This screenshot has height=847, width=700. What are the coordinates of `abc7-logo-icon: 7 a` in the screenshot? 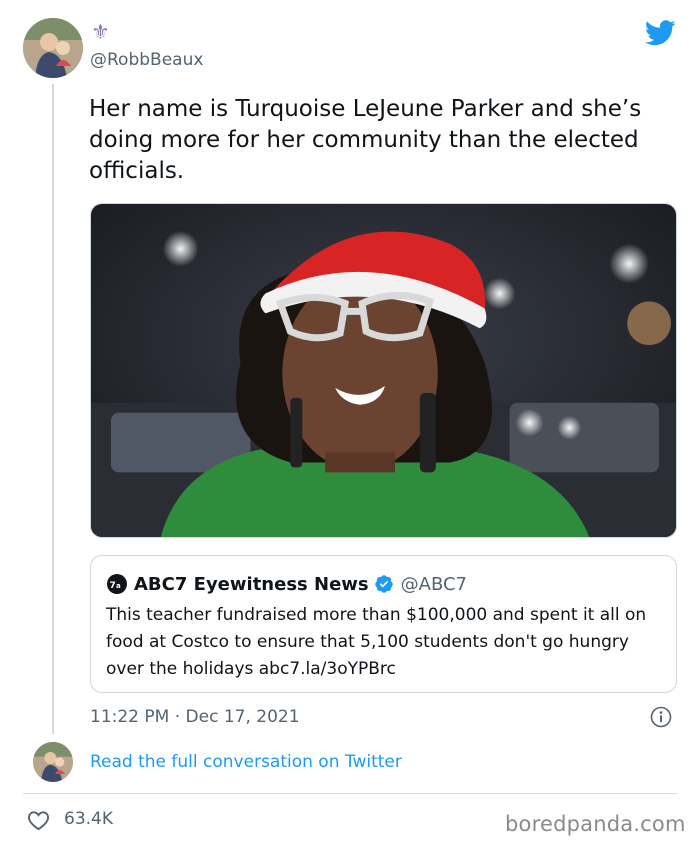 It's located at (117, 584).